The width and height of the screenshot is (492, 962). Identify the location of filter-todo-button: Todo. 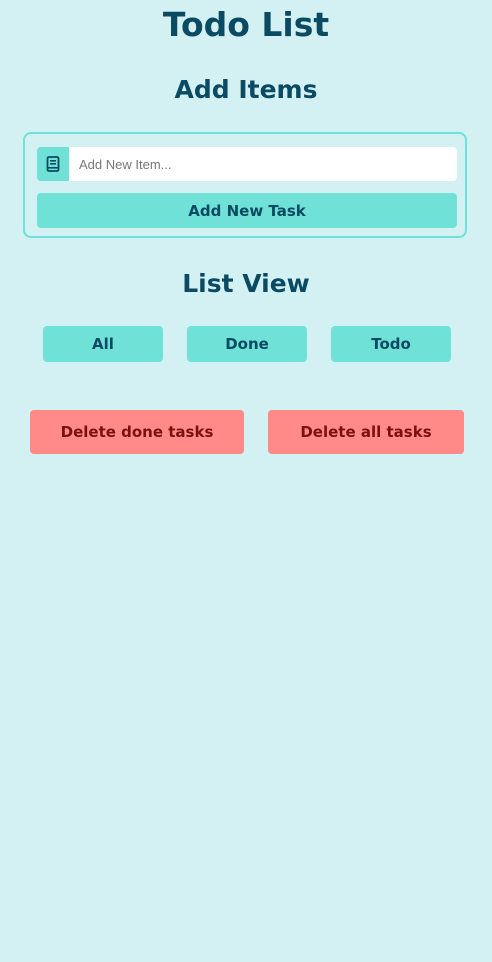
(391, 344).